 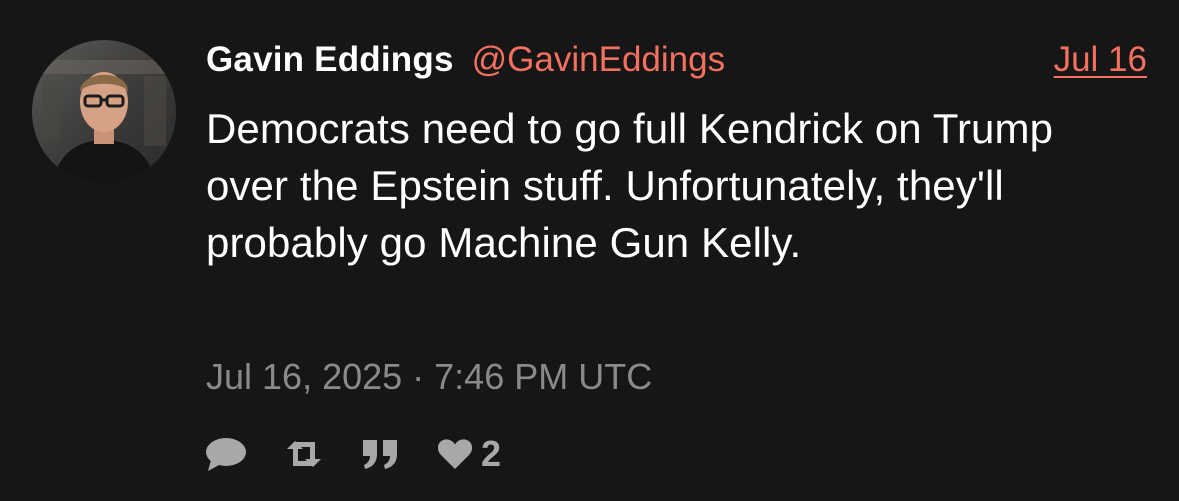 I want to click on retweet-icon, so click(x=304, y=454).